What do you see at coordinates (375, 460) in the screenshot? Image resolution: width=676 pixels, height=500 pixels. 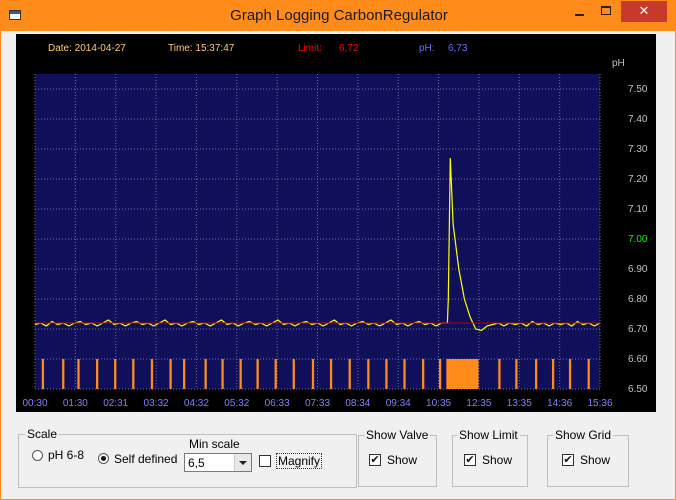 I see `show-valve-checkbox: ✔` at bounding box center [375, 460].